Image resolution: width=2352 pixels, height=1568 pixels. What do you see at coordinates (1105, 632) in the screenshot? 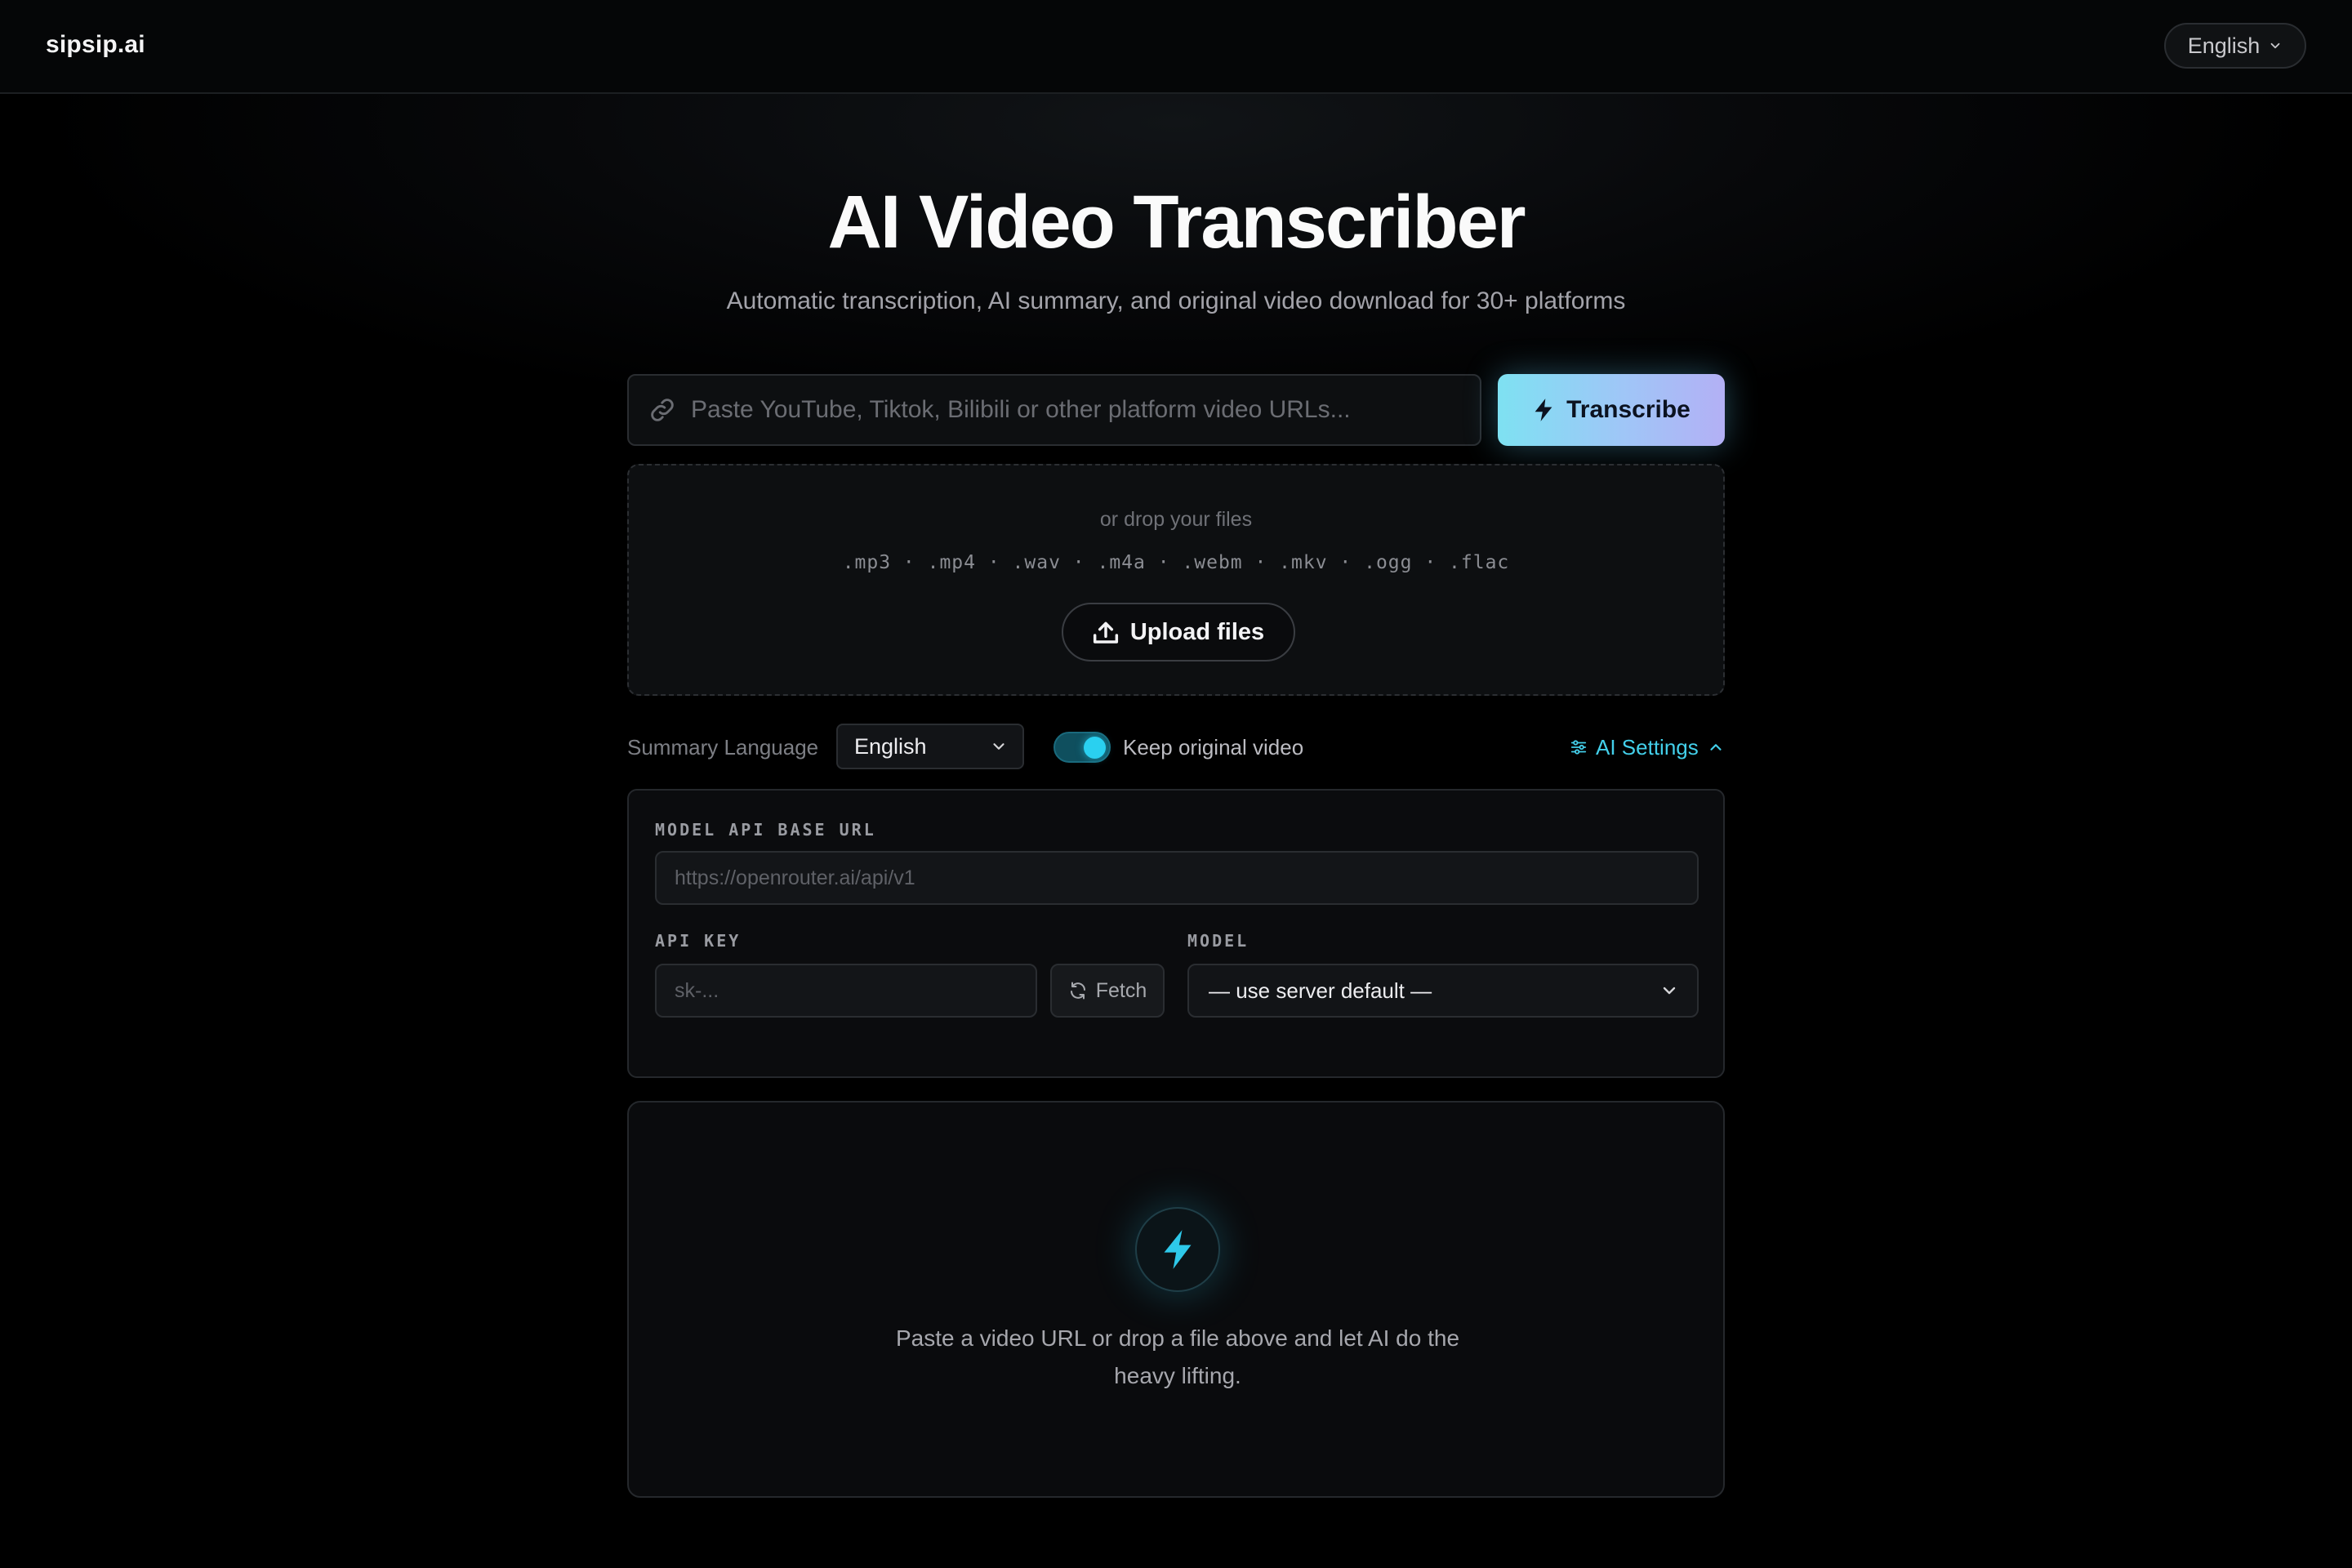
I see `upload-icon` at bounding box center [1105, 632].